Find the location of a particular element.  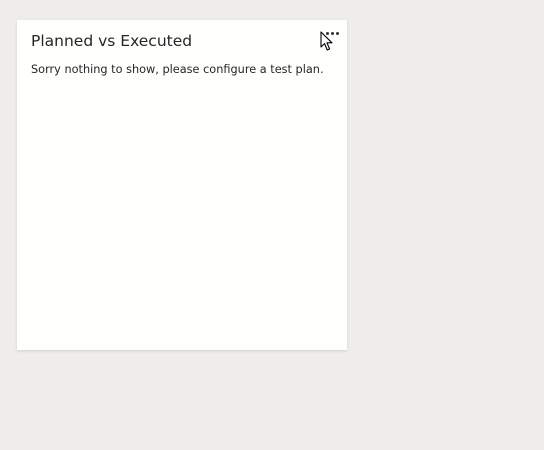

more-options-button is located at coordinates (332, 33).